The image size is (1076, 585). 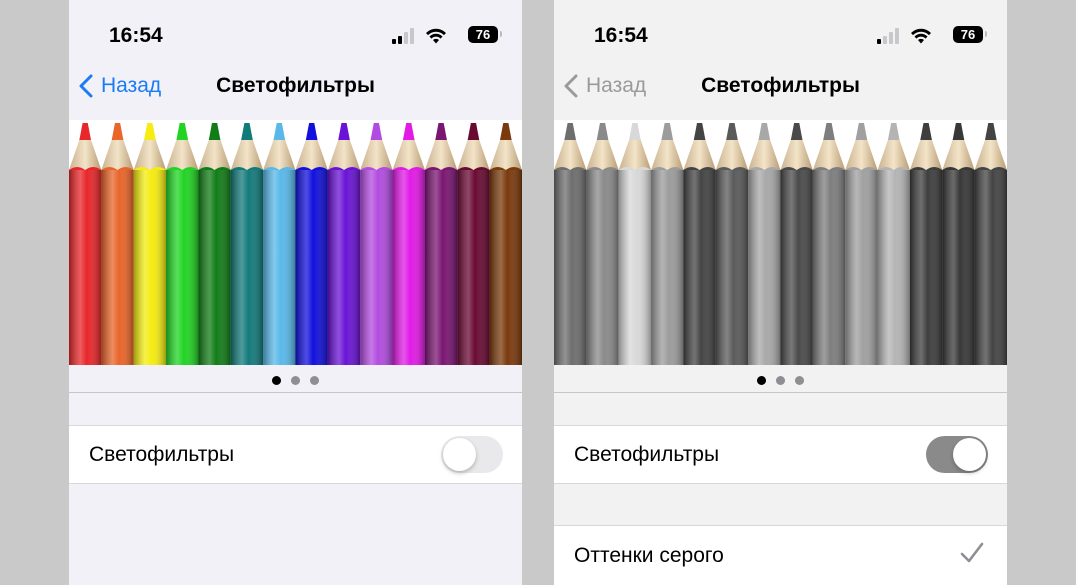 What do you see at coordinates (972, 552) in the screenshot?
I see `checkmark-icon` at bounding box center [972, 552].